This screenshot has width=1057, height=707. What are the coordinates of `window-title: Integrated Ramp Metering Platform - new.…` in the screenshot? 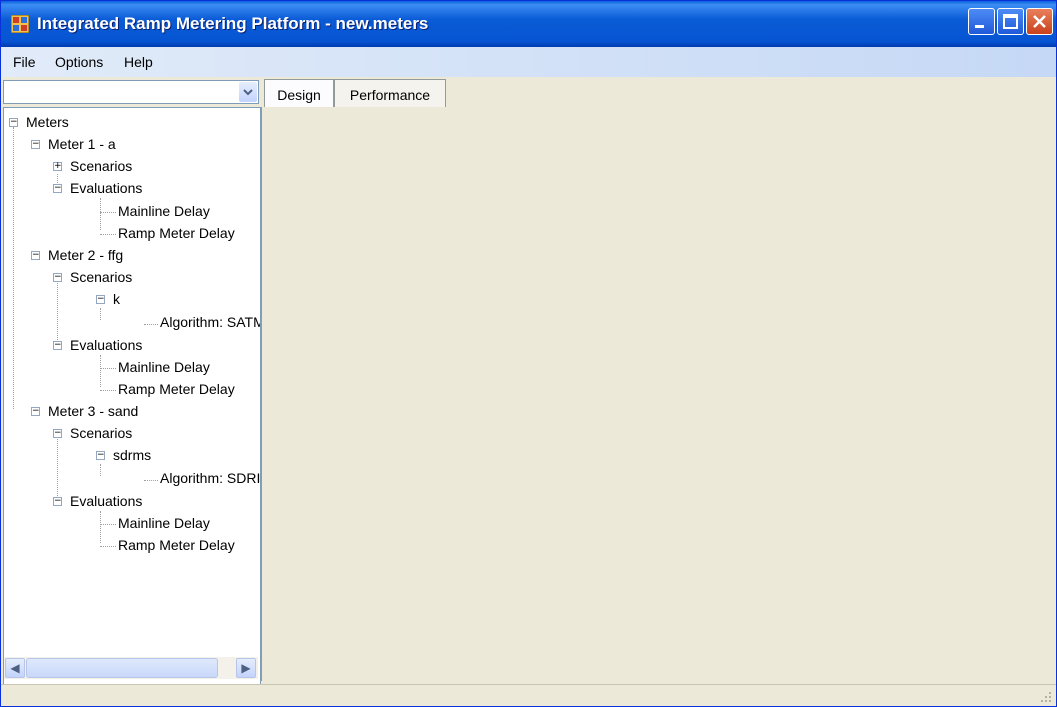 It's located at (233, 23).